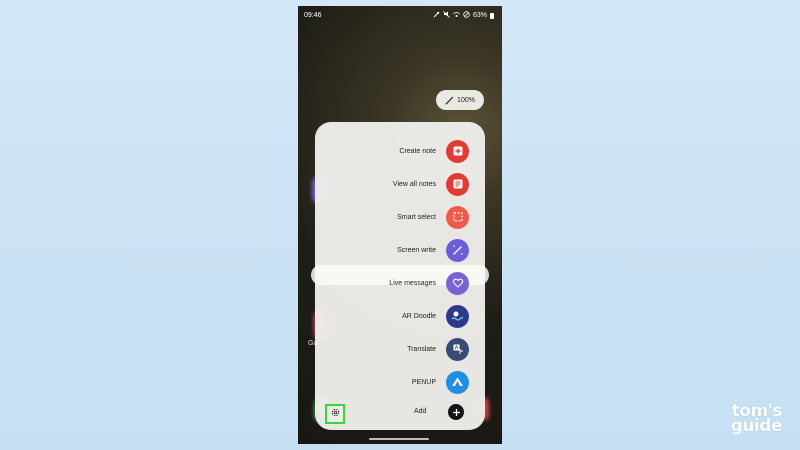 The image size is (800, 450). Describe the element at coordinates (449, 100) in the screenshot. I see `pen-icon` at that location.